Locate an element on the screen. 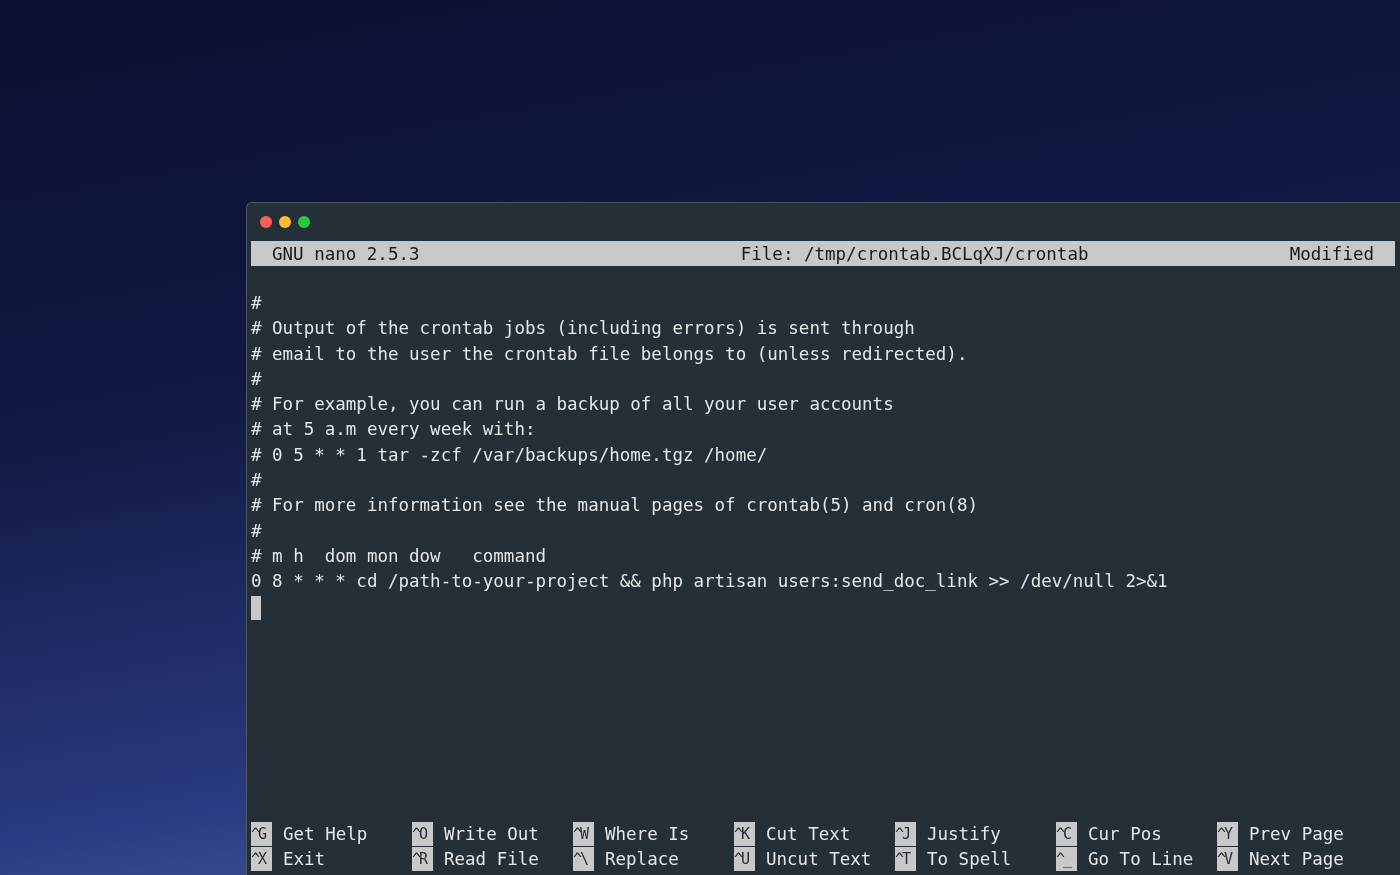 The height and width of the screenshot is (875, 1400). close-button is located at coordinates (266, 222).